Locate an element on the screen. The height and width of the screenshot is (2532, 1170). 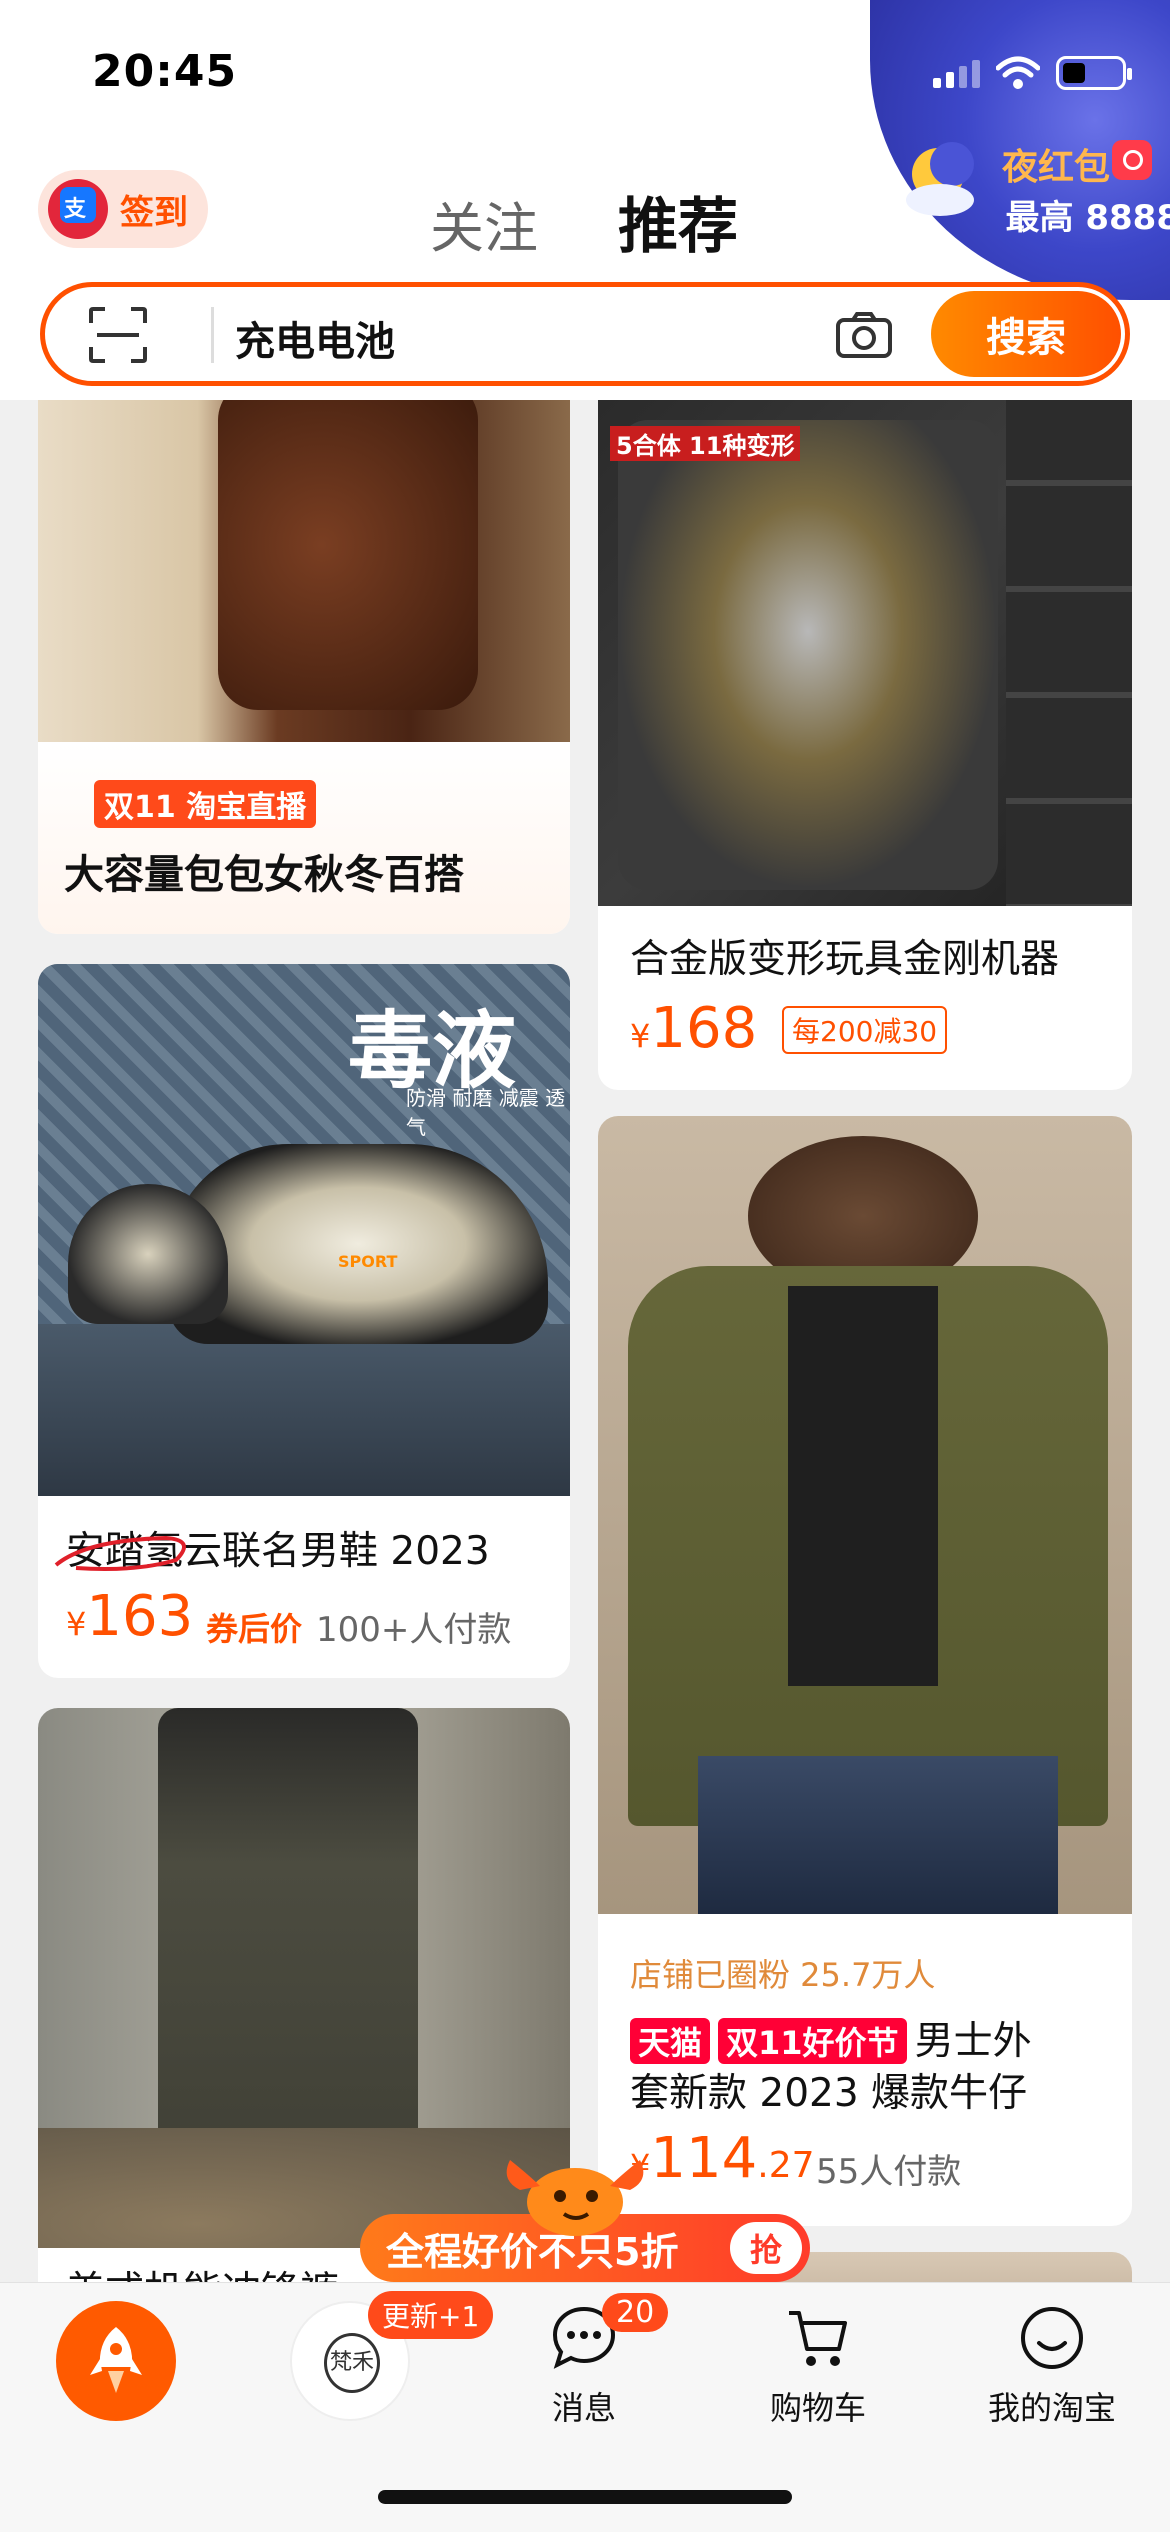
shop-fans: 店铺已圈粉 25.7万人 is located at coordinates (783, 1975).